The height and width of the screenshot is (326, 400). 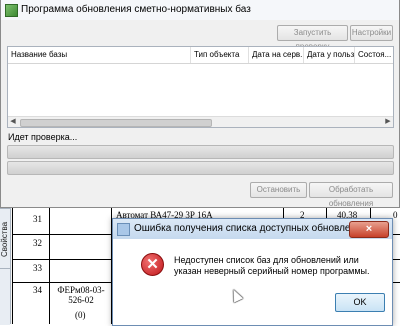 What do you see at coordinates (369, 229) in the screenshot?
I see `close-icon: ×` at bounding box center [369, 229].